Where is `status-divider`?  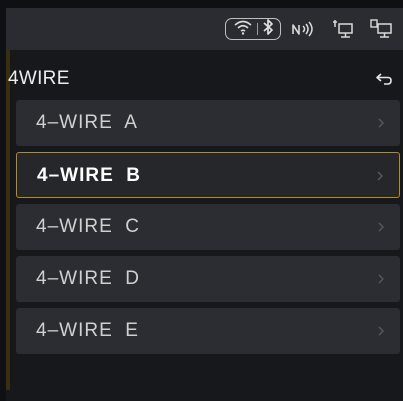 status-divider is located at coordinates (257, 29).